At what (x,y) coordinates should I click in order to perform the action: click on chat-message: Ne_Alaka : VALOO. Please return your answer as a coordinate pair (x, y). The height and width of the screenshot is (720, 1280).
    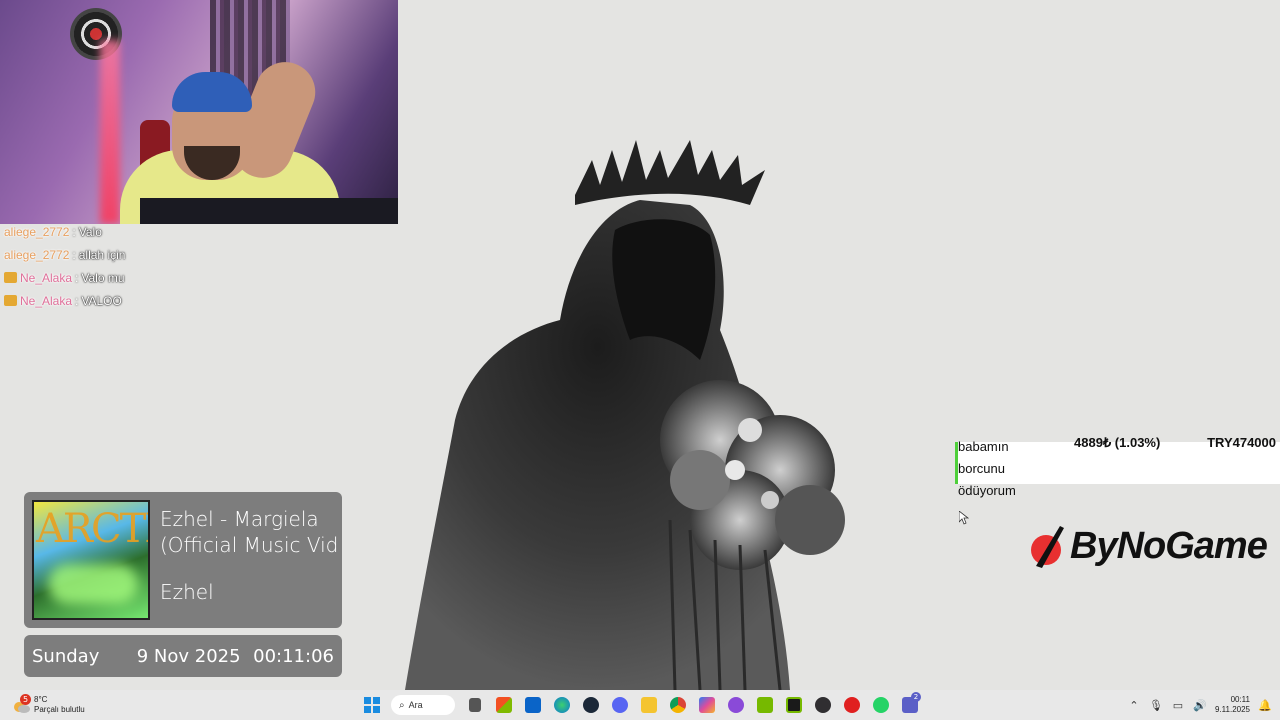
    Looking at the image, I should click on (154, 300).